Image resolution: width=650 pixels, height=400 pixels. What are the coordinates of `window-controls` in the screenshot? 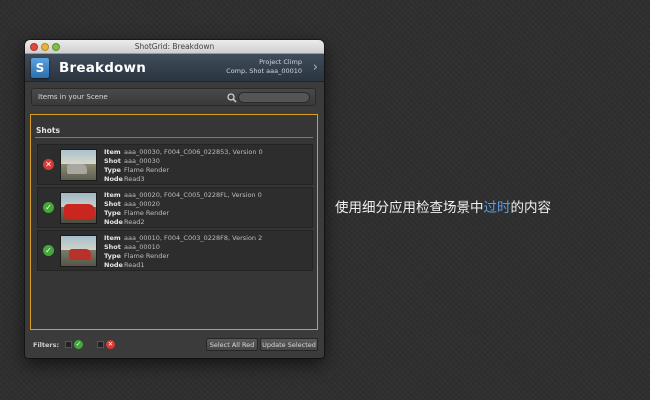 It's located at (45, 47).